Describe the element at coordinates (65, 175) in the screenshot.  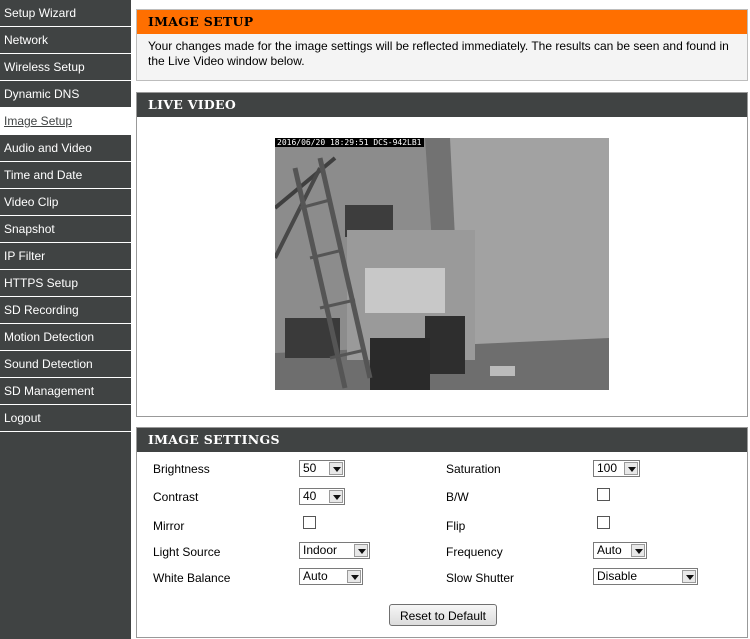
I see `sidebar-item-time-and-date: Time and Date` at that location.